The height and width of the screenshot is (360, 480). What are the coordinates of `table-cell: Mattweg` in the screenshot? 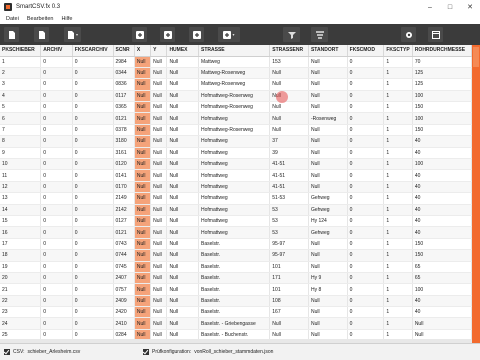 It's located at (234, 62).